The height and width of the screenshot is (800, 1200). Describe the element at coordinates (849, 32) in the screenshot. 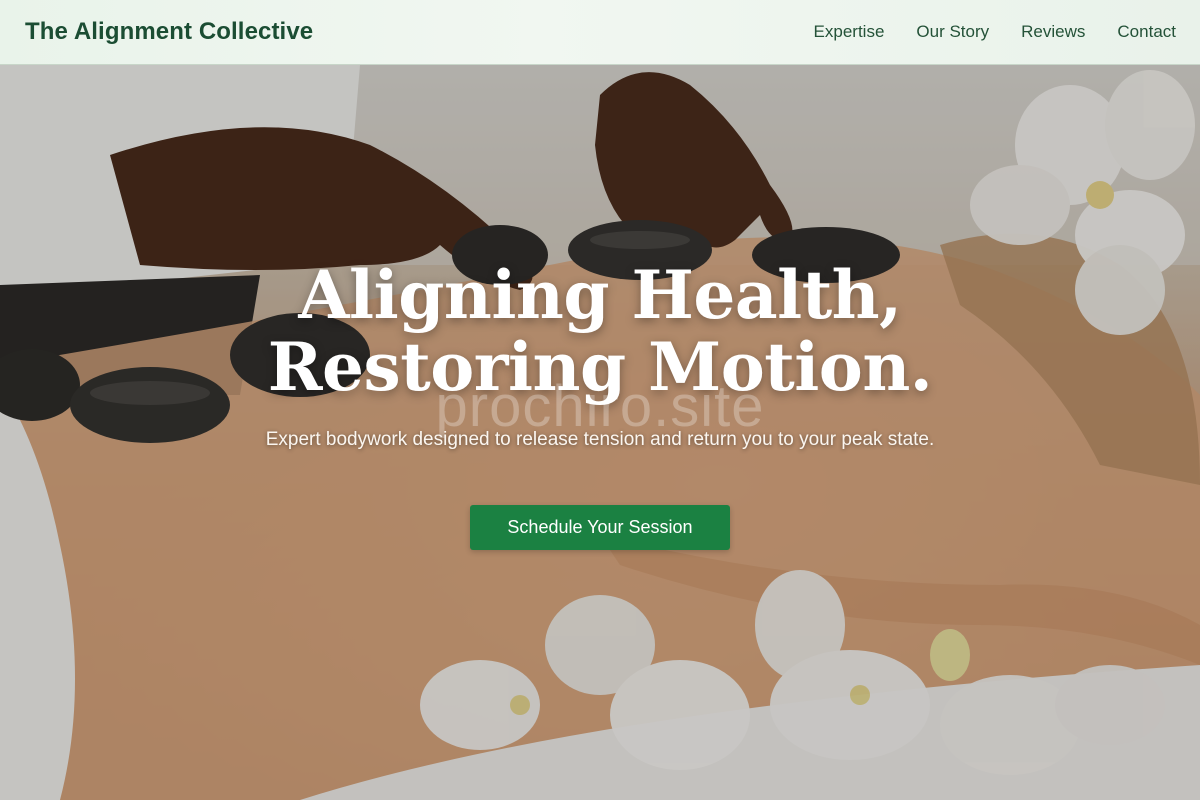

I see `nav-link-expertise: Expertise` at that location.